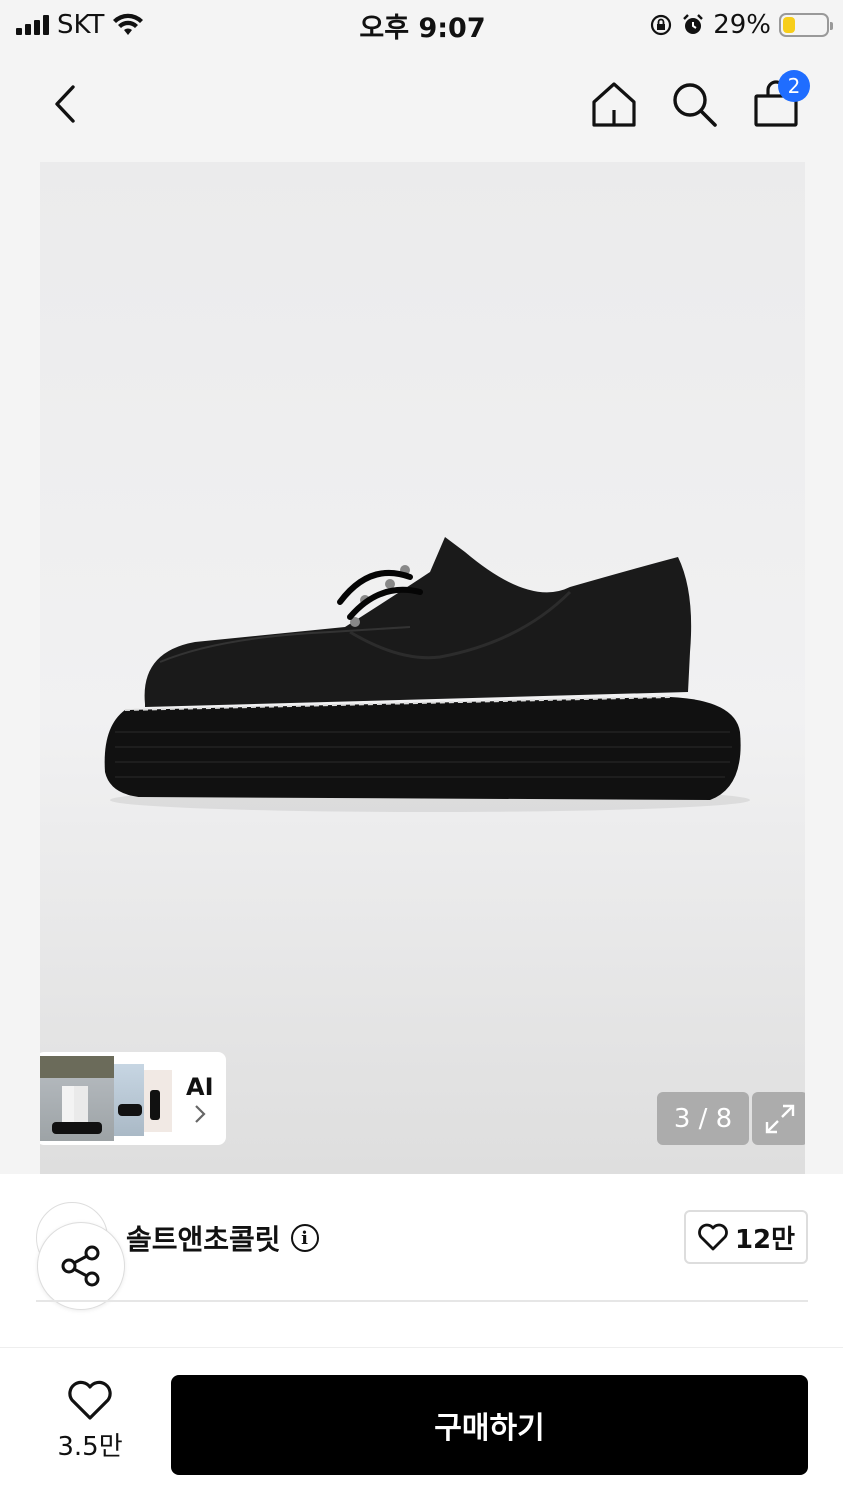 The height and width of the screenshot is (1500, 843). I want to click on search-button, so click(694, 104).